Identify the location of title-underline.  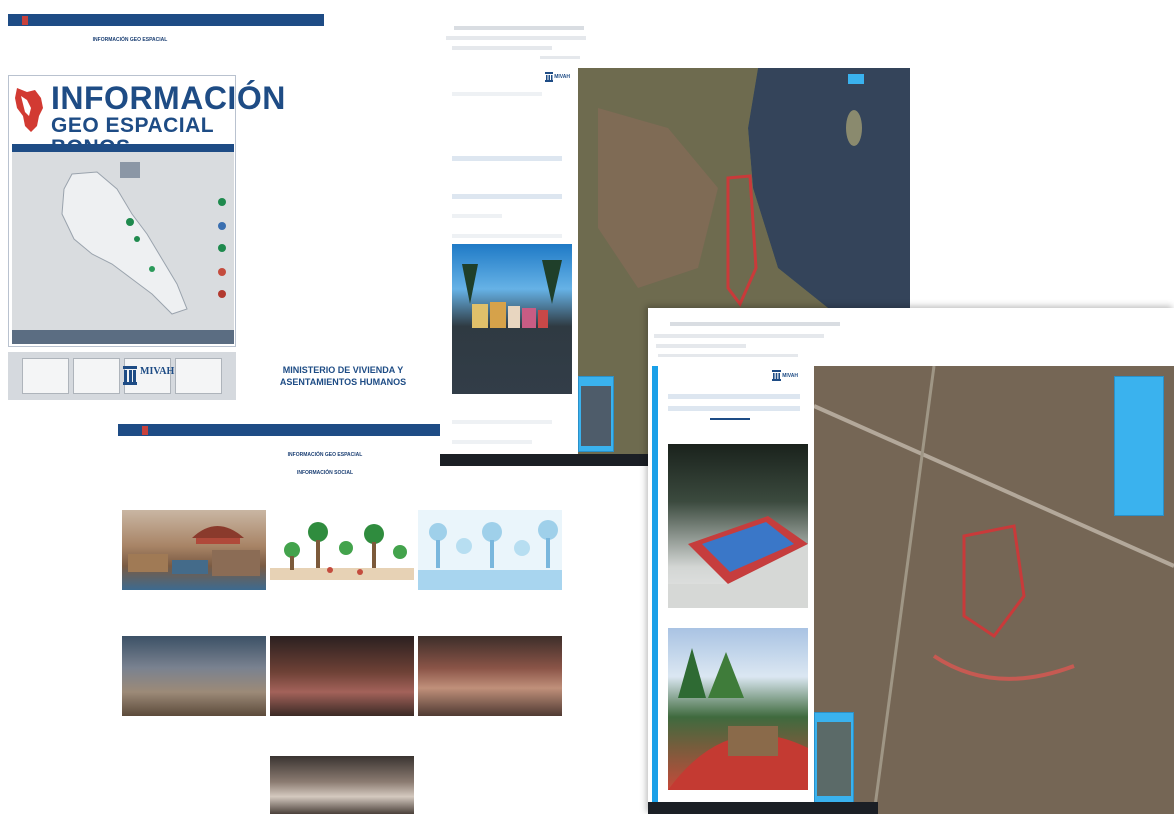
(730, 419).